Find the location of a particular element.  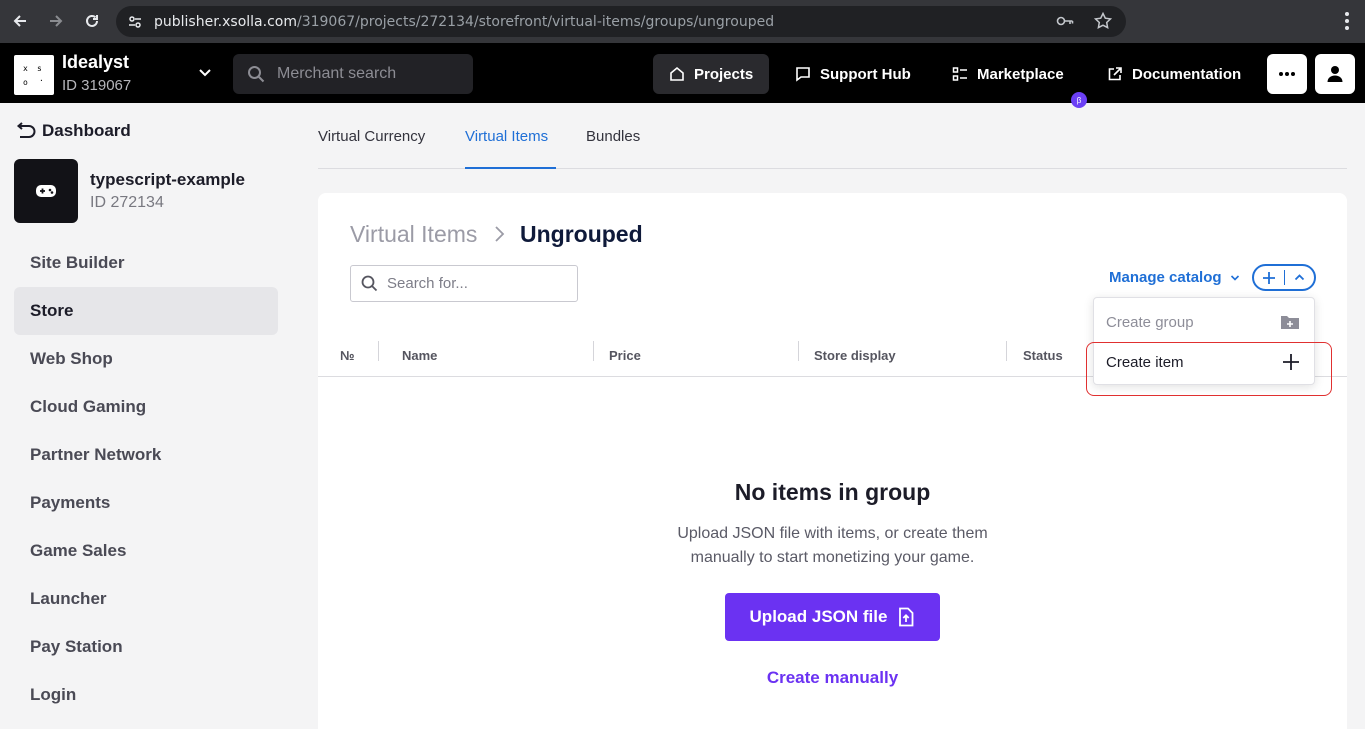

svg-text: o is located at coordinates (25, 82).